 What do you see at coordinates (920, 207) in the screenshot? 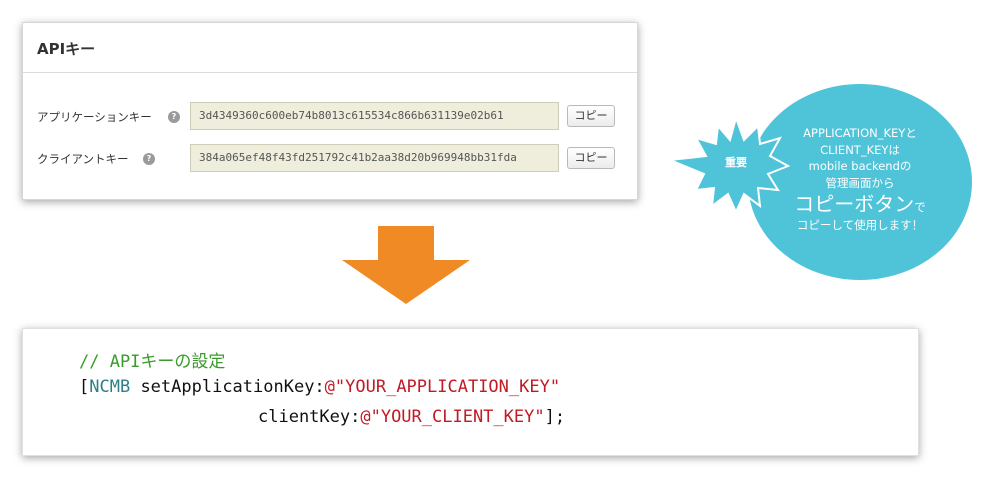
I see `callout-emphasis-suffix: で` at bounding box center [920, 207].